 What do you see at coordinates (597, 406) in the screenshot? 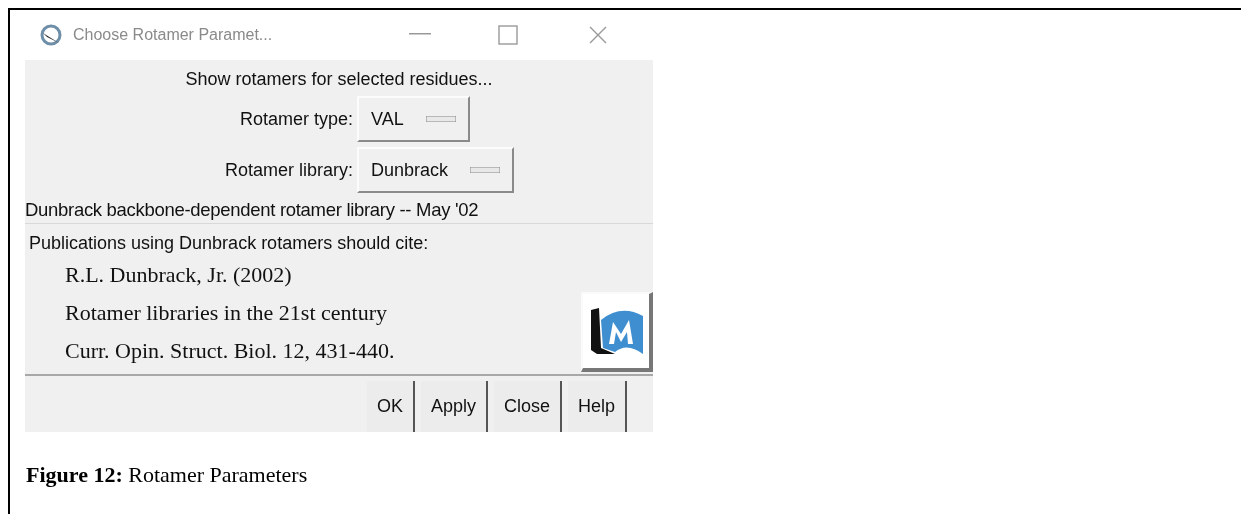
I see `dialog-button: Help` at bounding box center [597, 406].